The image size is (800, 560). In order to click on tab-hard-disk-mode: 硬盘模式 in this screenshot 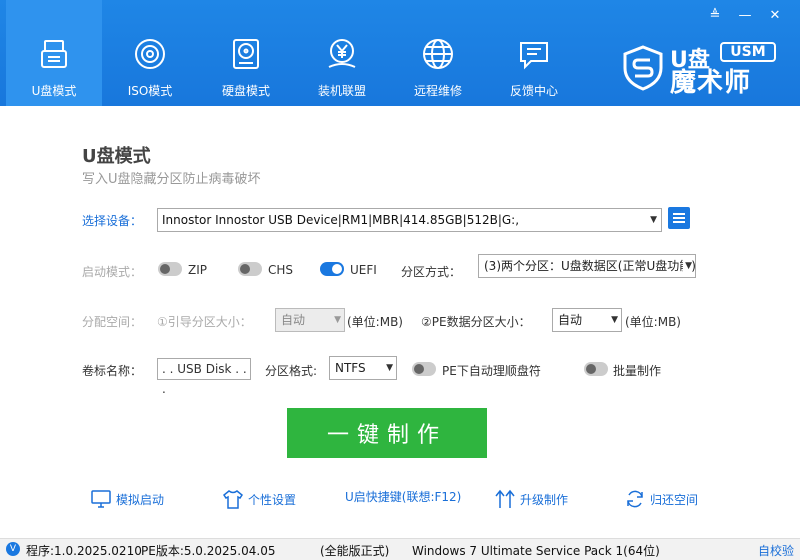, I will do `click(246, 53)`.